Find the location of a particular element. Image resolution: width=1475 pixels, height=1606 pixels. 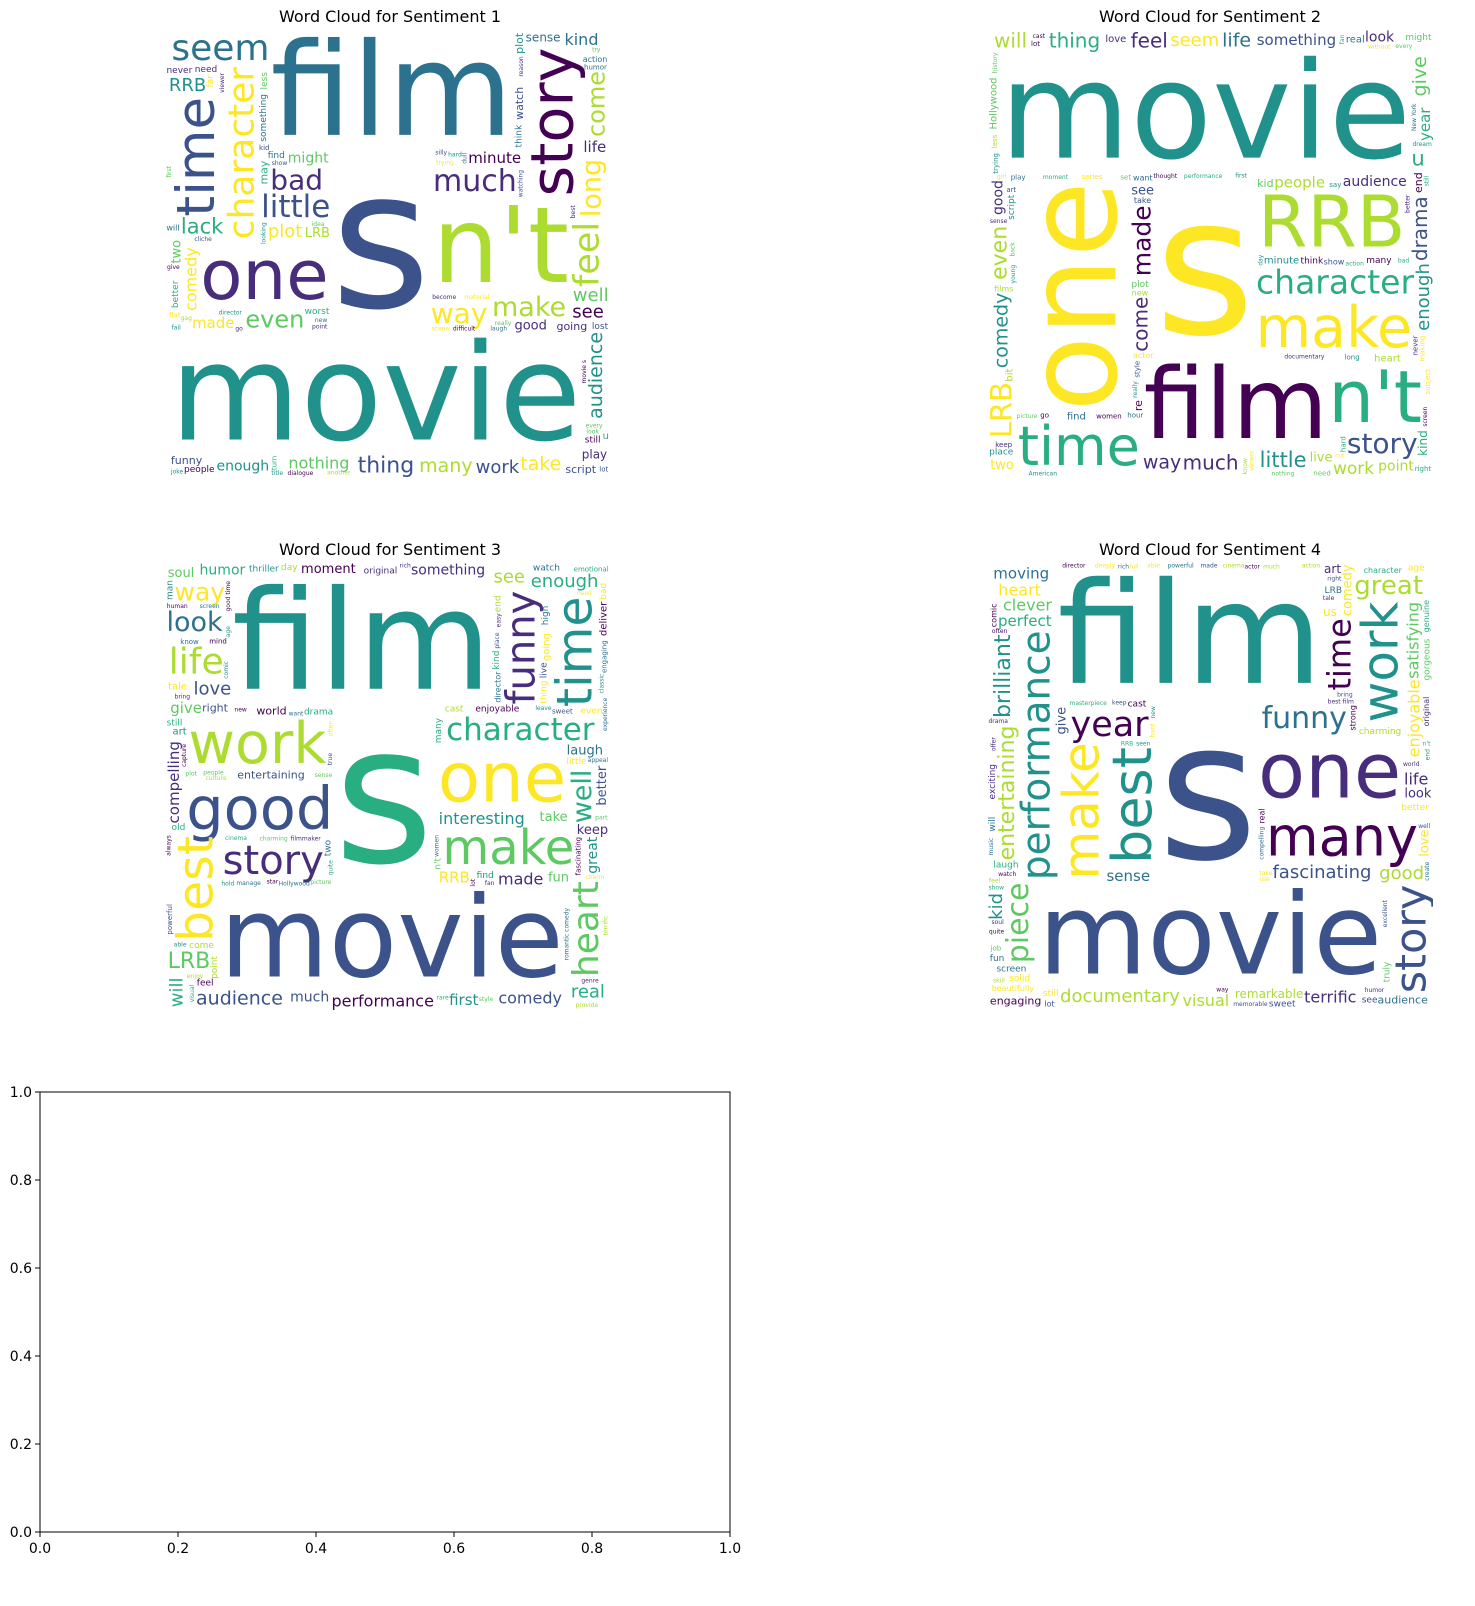

cloud-word: drama is located at coordinates (1420, 228).